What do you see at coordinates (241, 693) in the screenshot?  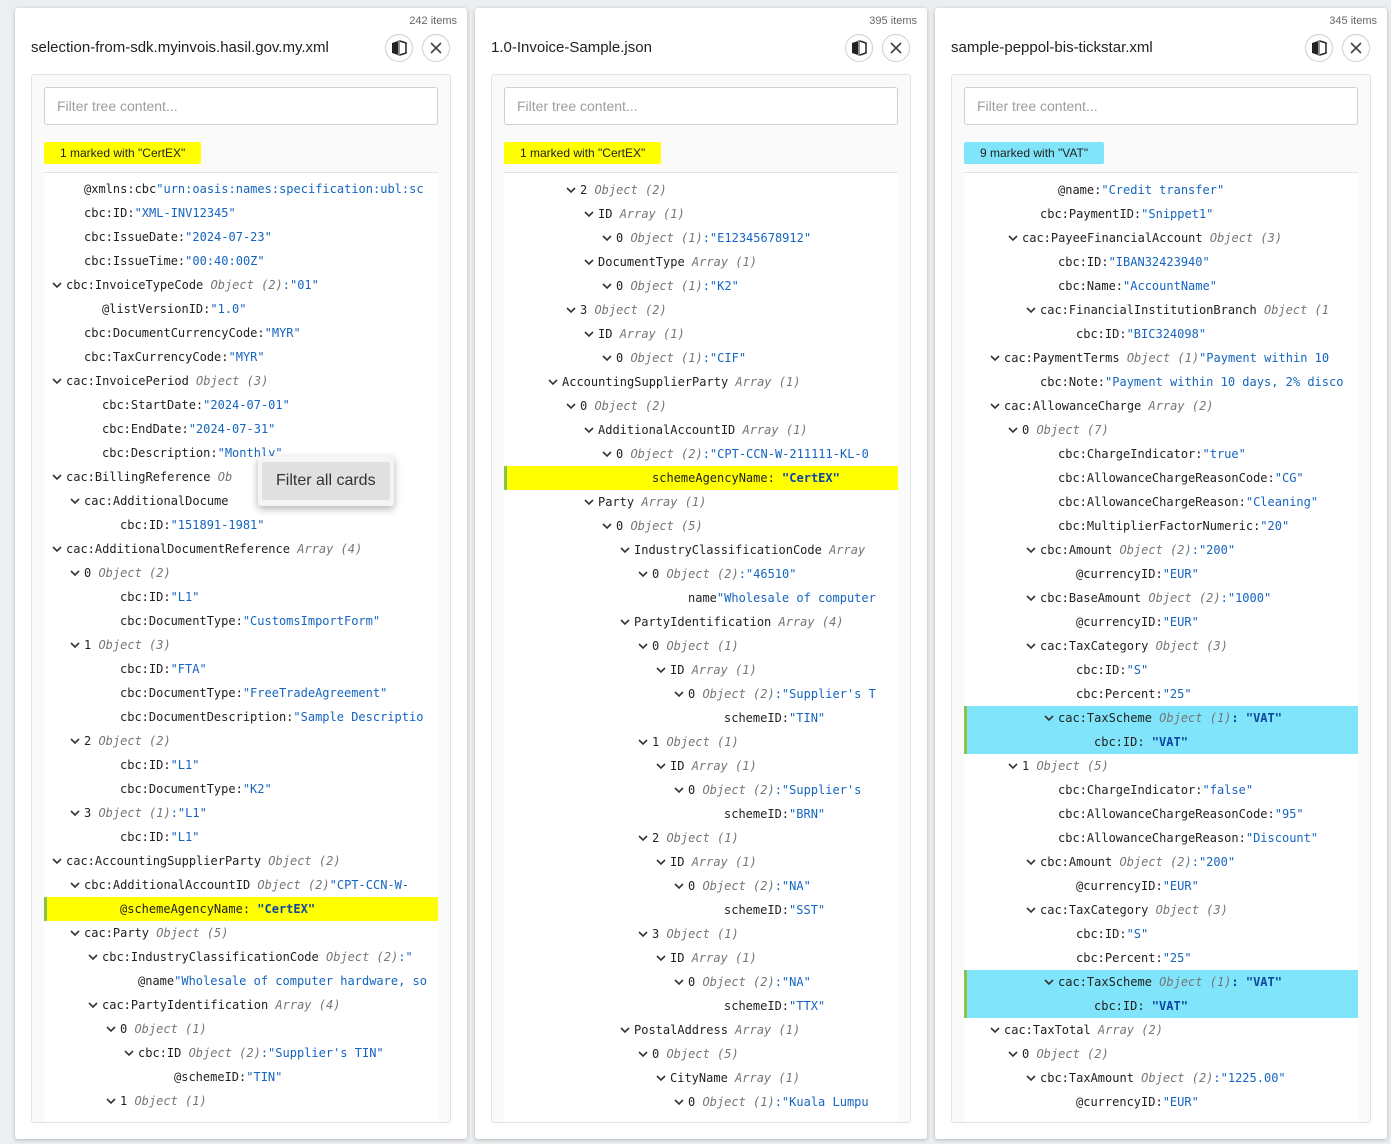 I see `tree-row: cbc:DocumentType:"FreeTradeAgreement"` at bounding box center [241, 693].